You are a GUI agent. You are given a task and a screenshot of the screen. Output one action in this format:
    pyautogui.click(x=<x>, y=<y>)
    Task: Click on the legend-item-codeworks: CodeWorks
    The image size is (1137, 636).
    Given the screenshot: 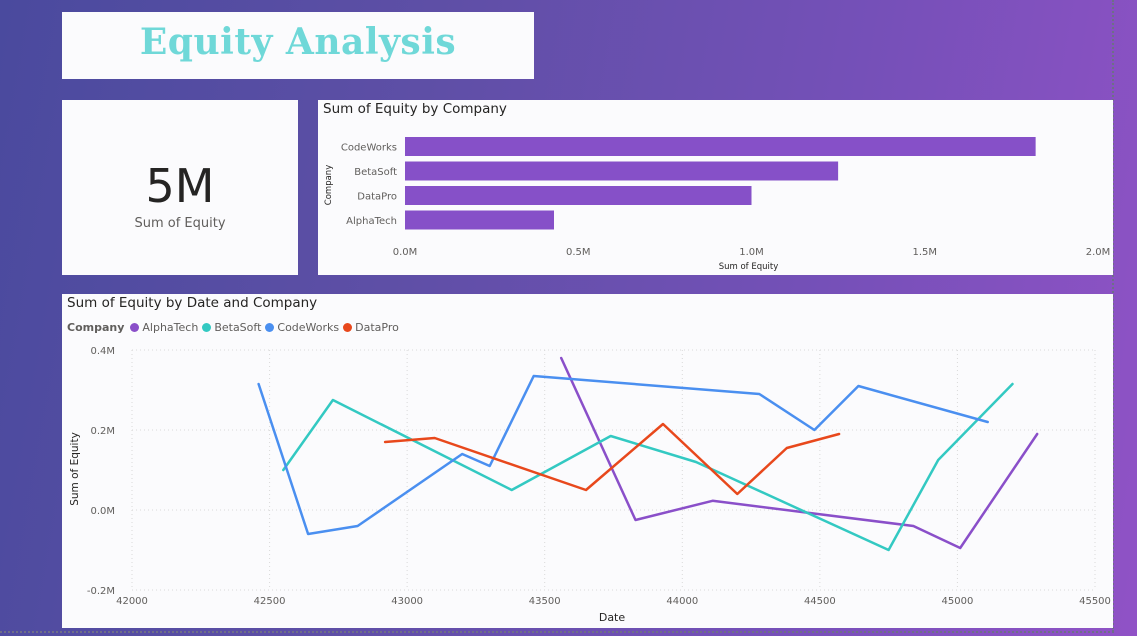 What is the action you would take?
    pyautogui.click(x=302, y=327)
    